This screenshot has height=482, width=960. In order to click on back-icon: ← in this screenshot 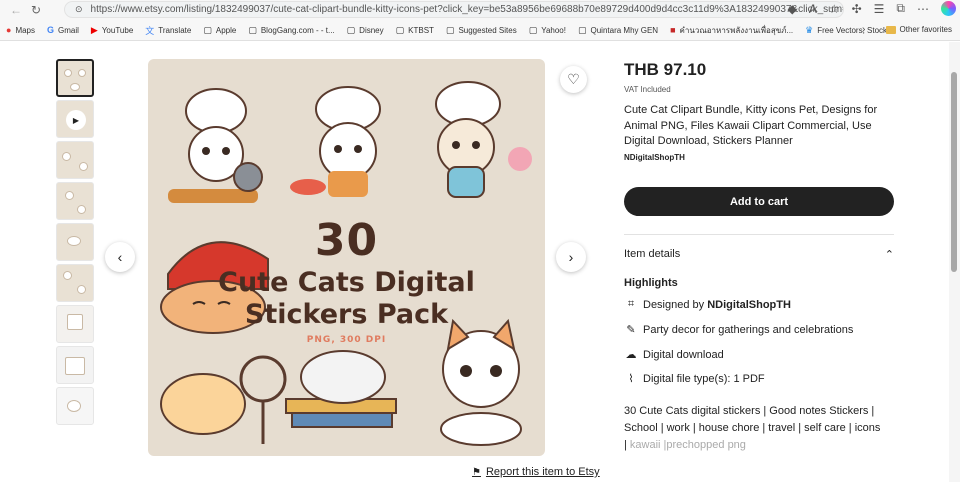, I will do `click(16, 10)`.